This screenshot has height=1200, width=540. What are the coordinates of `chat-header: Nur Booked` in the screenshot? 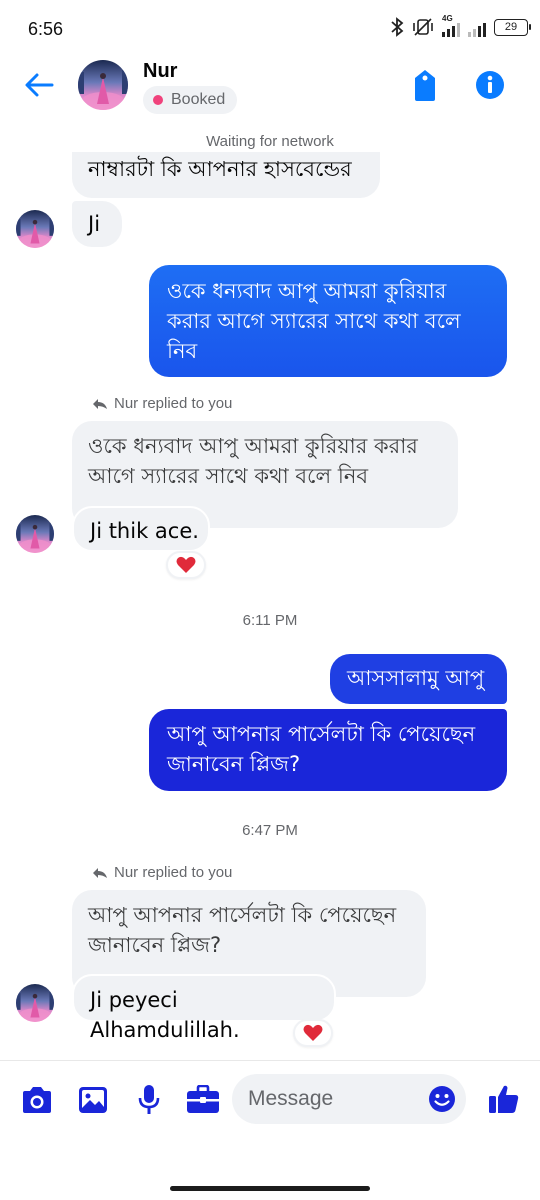 It's located at (270, 88).